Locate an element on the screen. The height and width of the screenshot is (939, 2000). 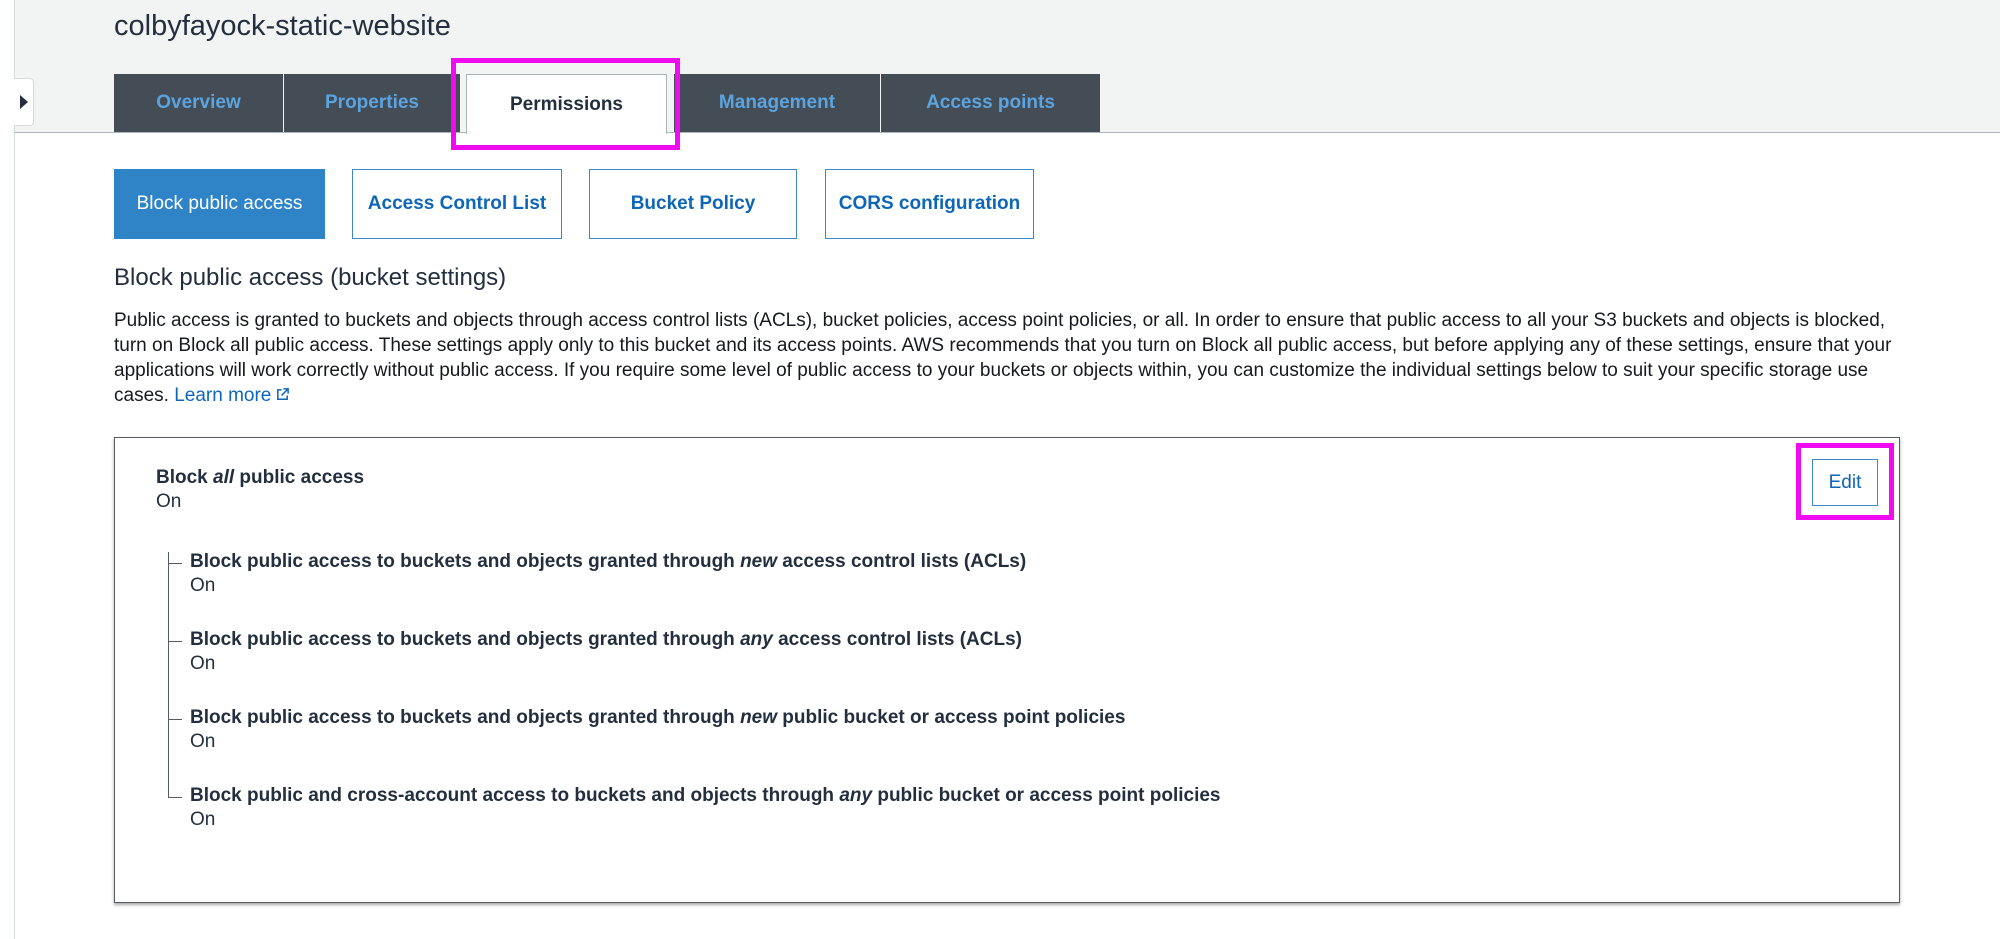
sidebar-toggle-button is located at coordinates (24, 102).